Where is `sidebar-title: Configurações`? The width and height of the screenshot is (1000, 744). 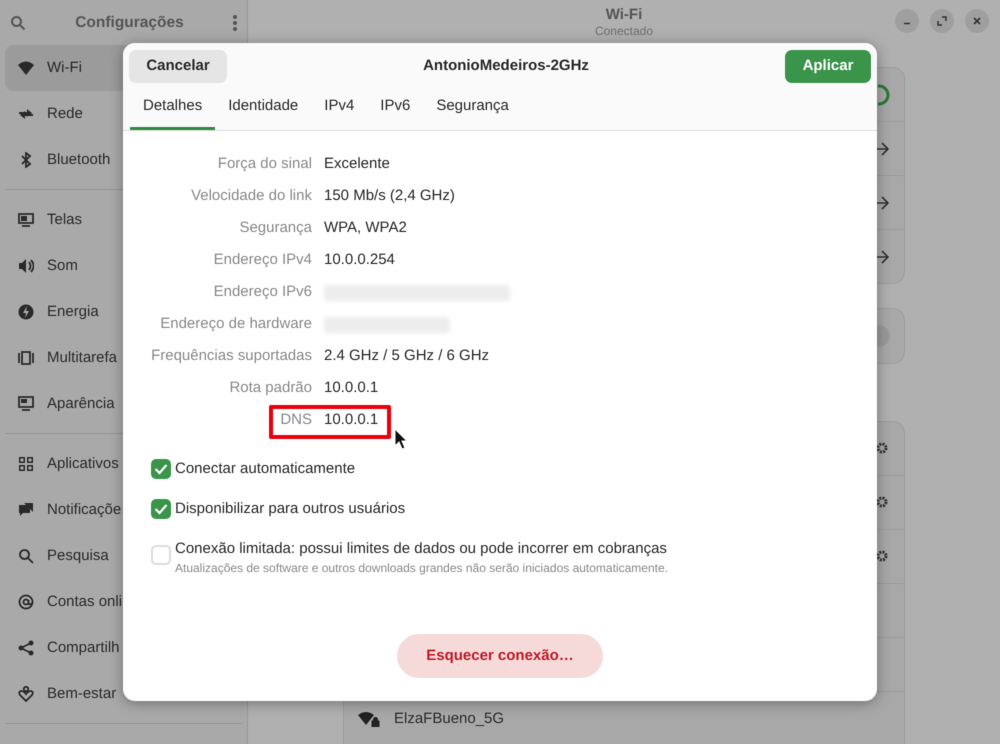
sidebar-title: Configurações is located at coordinates (129, 22).